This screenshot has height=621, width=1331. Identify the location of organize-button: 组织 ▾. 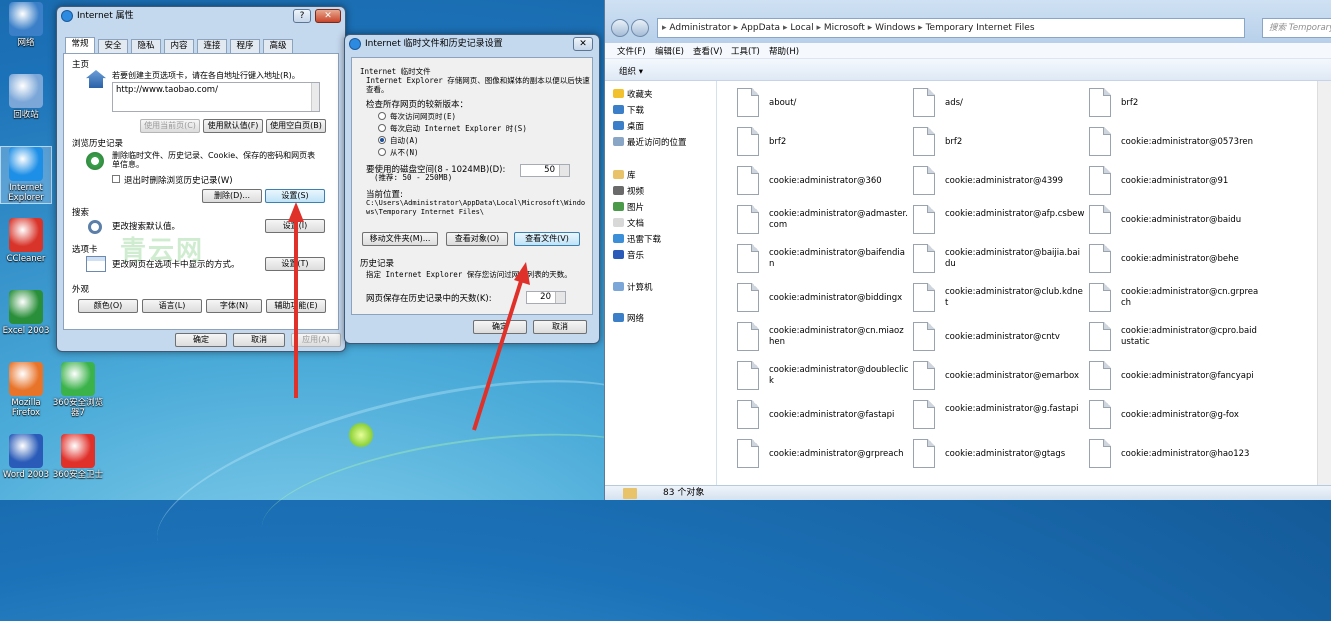
(631, 71).